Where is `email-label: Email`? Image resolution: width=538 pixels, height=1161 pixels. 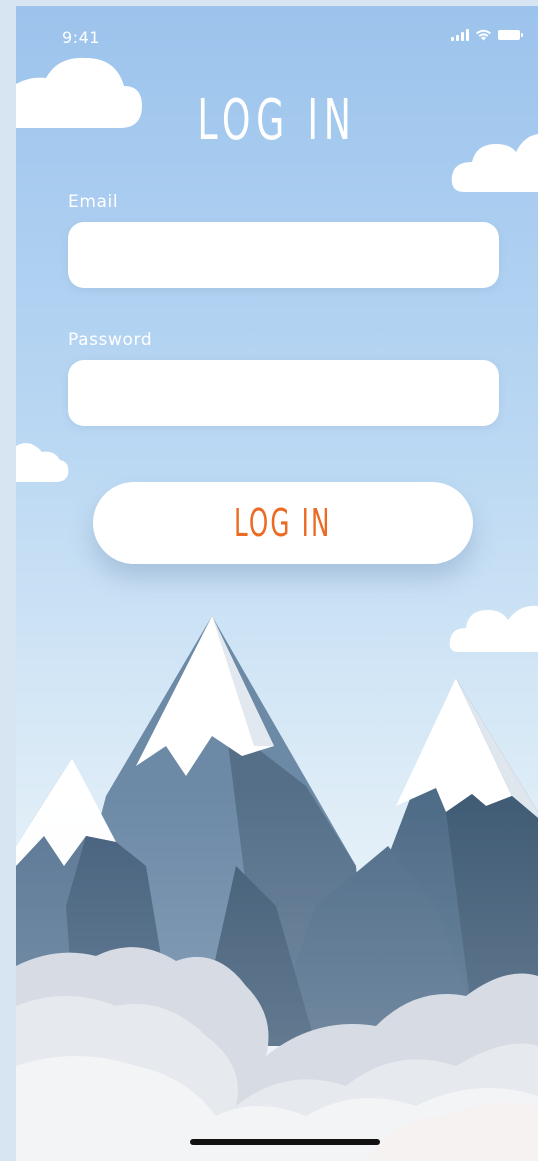 email-label: Email is located at coordinates (93, 202).